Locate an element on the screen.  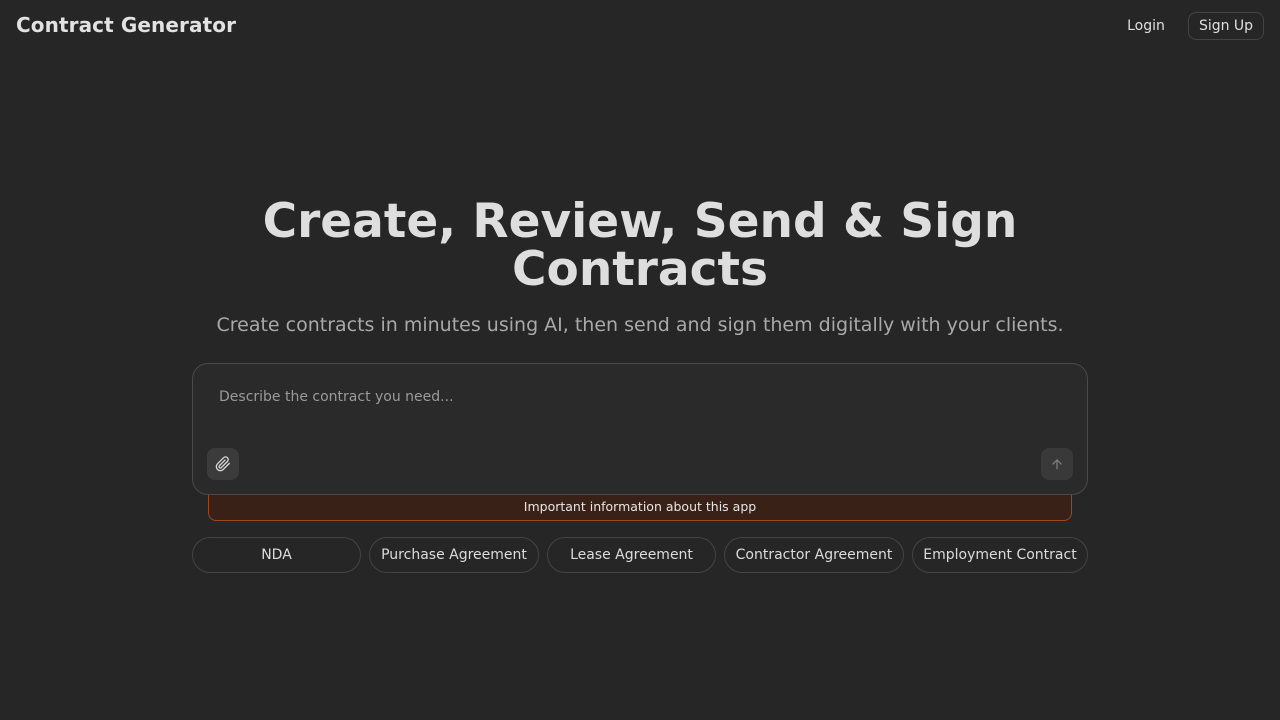
template-chip-contractor-agreement: Contractor Agreement is located at coordinates (814, 555).